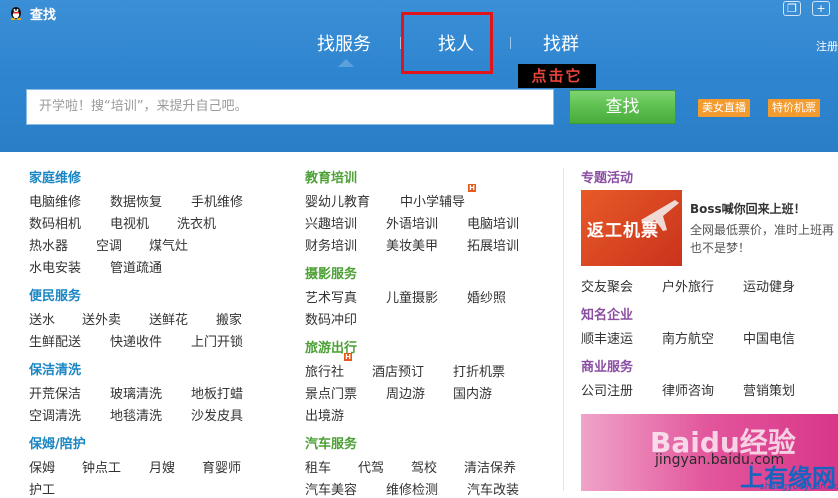 The width and height of the screenshot is (838, 498). What do you see at coordinates (109, 244) in the screenshot?
I see `link: 空调` at bounding box center [109, 244].